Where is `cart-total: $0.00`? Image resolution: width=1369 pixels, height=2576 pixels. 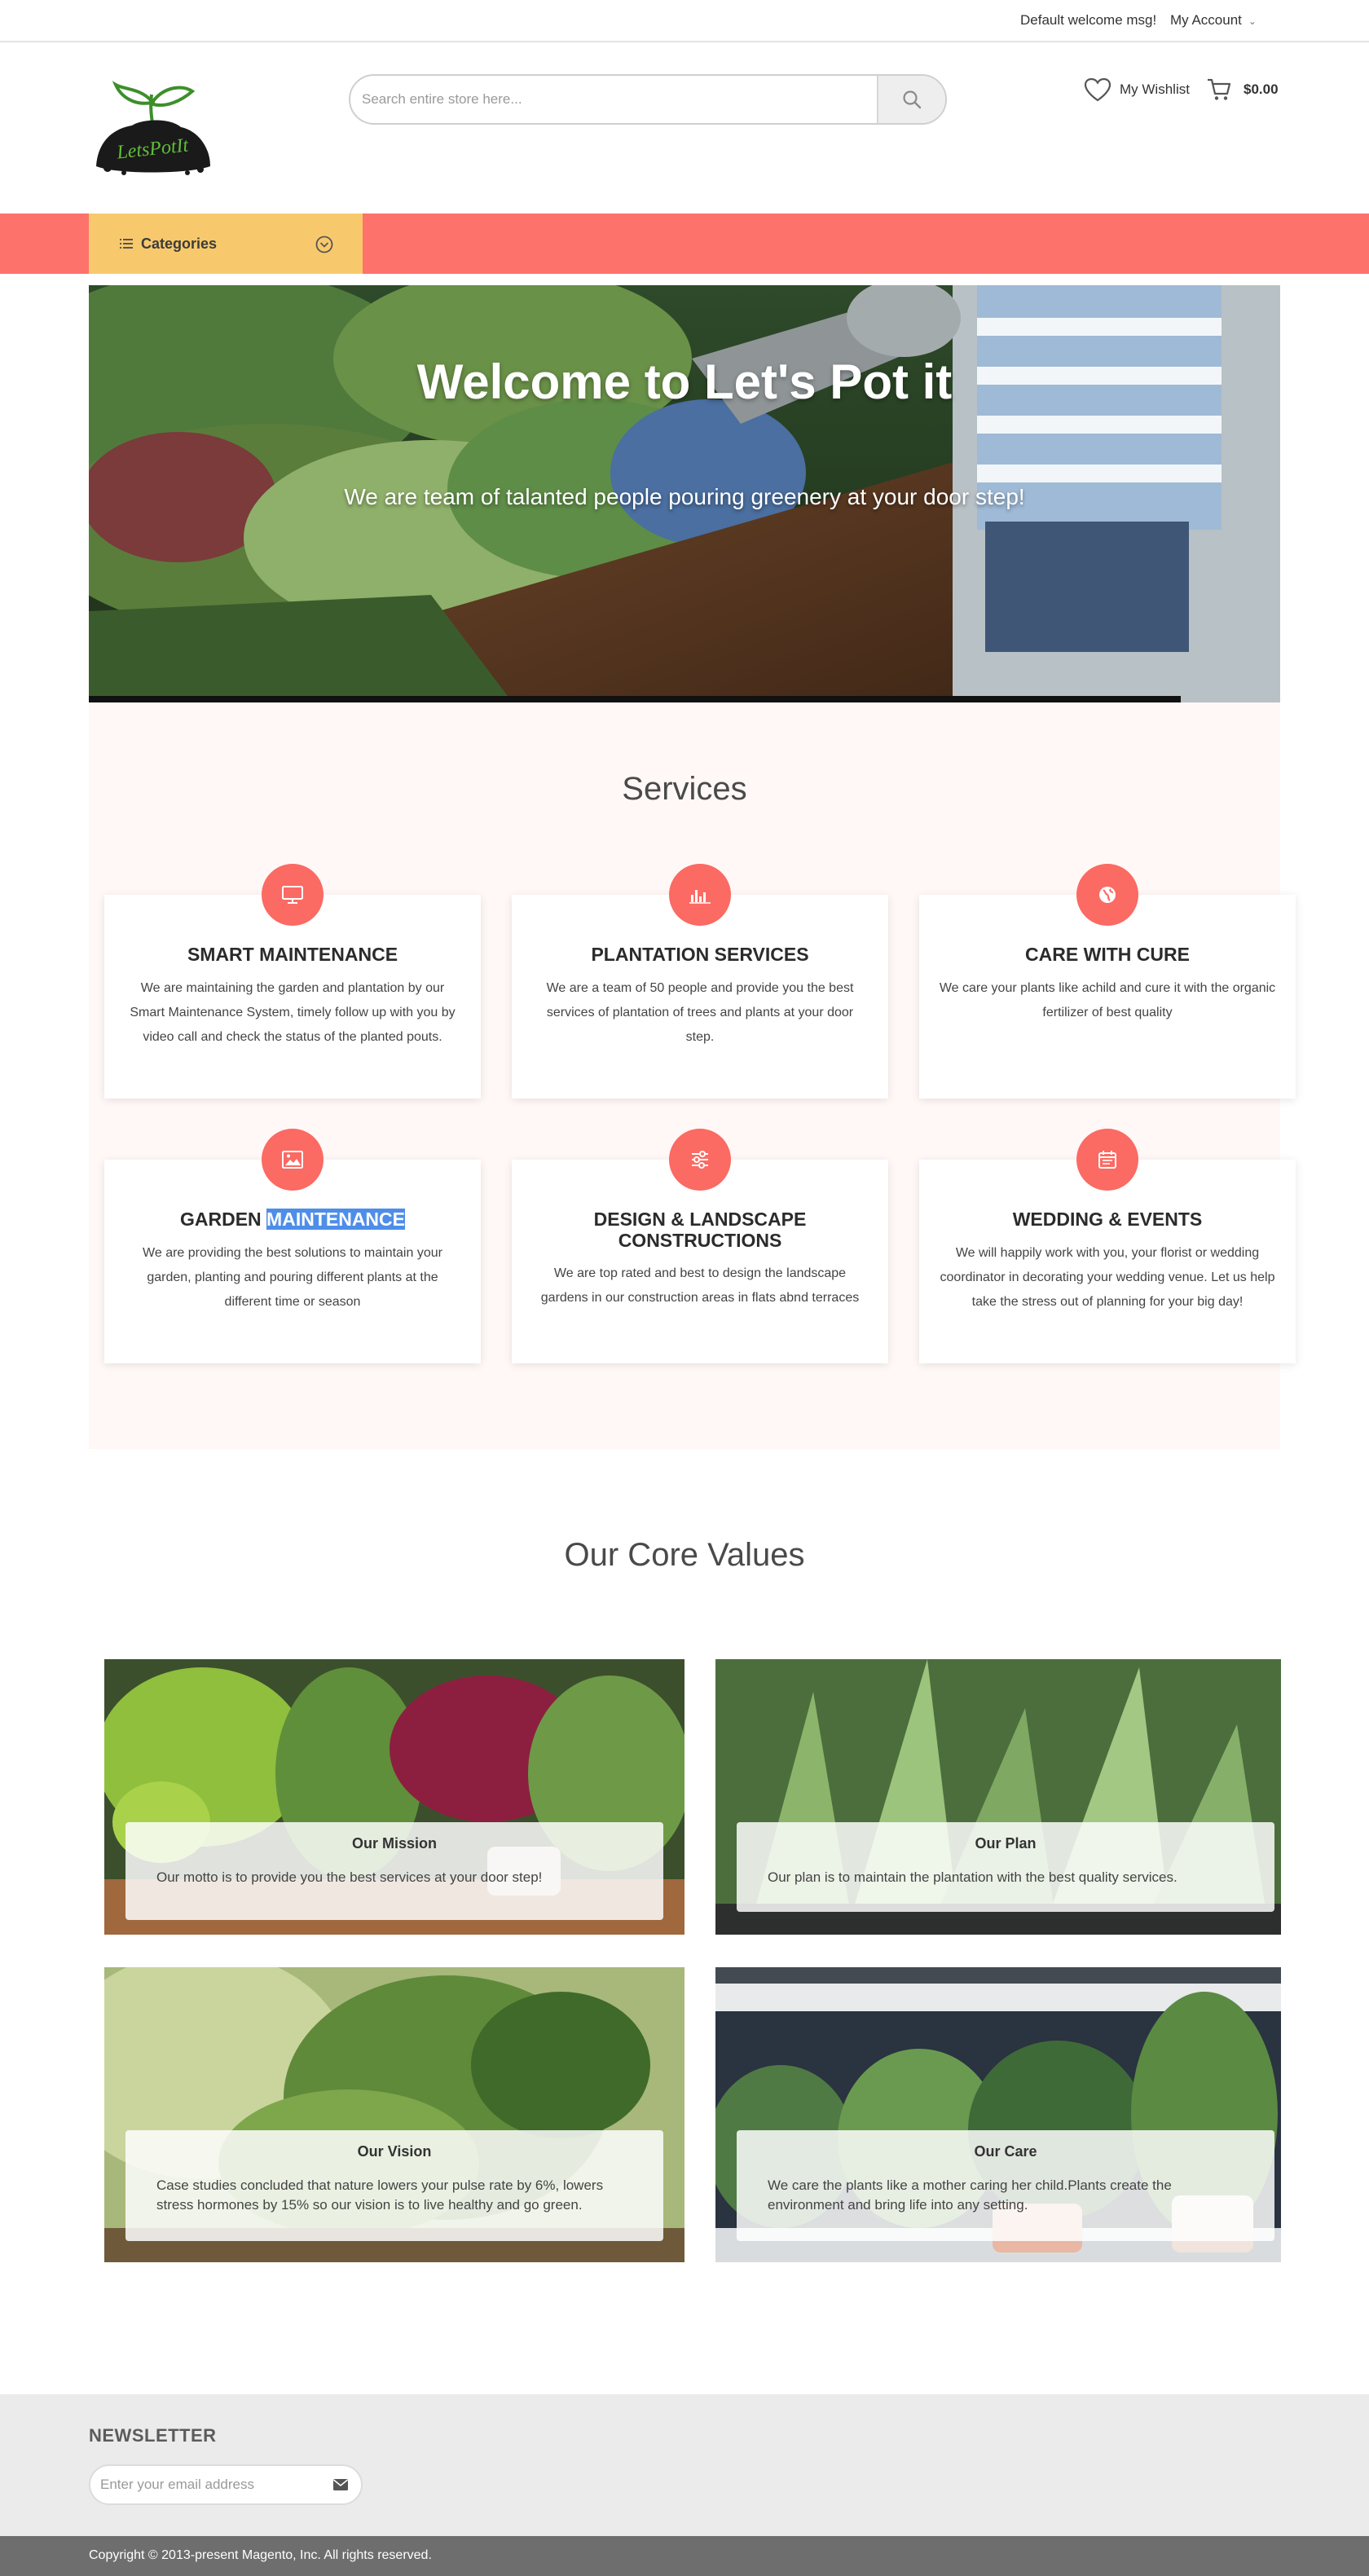
cart-total: $0.00 is located at coordinates (1261, 89).